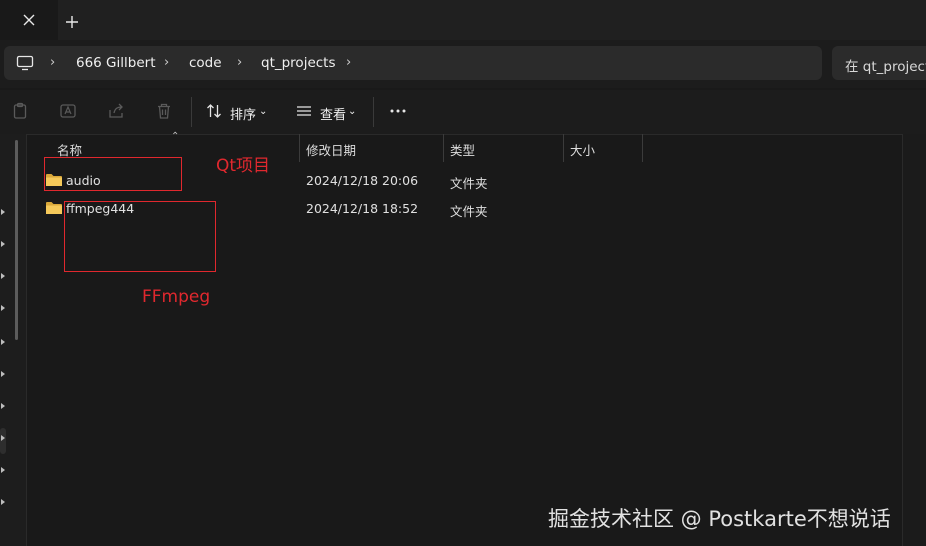 The height and width of the screenshot is (546, 926). Describe the element at coordinates (463, 112) in the screenshot. I see `toolbar` at that location.